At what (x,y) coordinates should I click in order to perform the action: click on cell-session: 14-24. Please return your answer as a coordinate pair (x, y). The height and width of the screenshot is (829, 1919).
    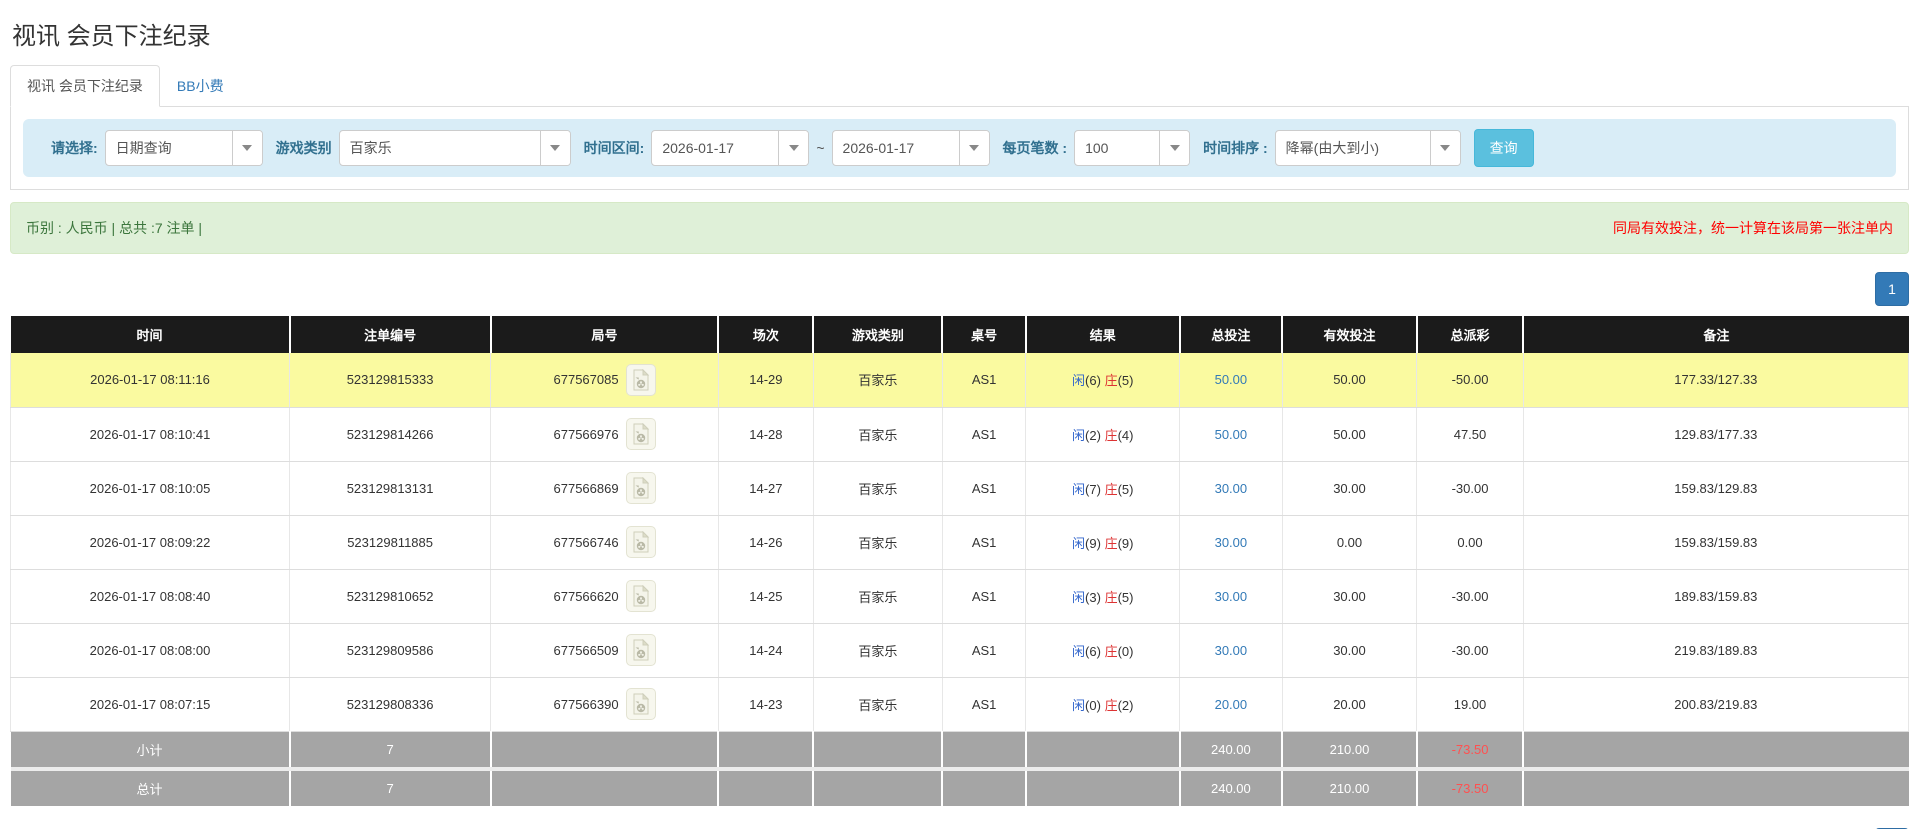
    Looking at the image, I should click on (766, 650).